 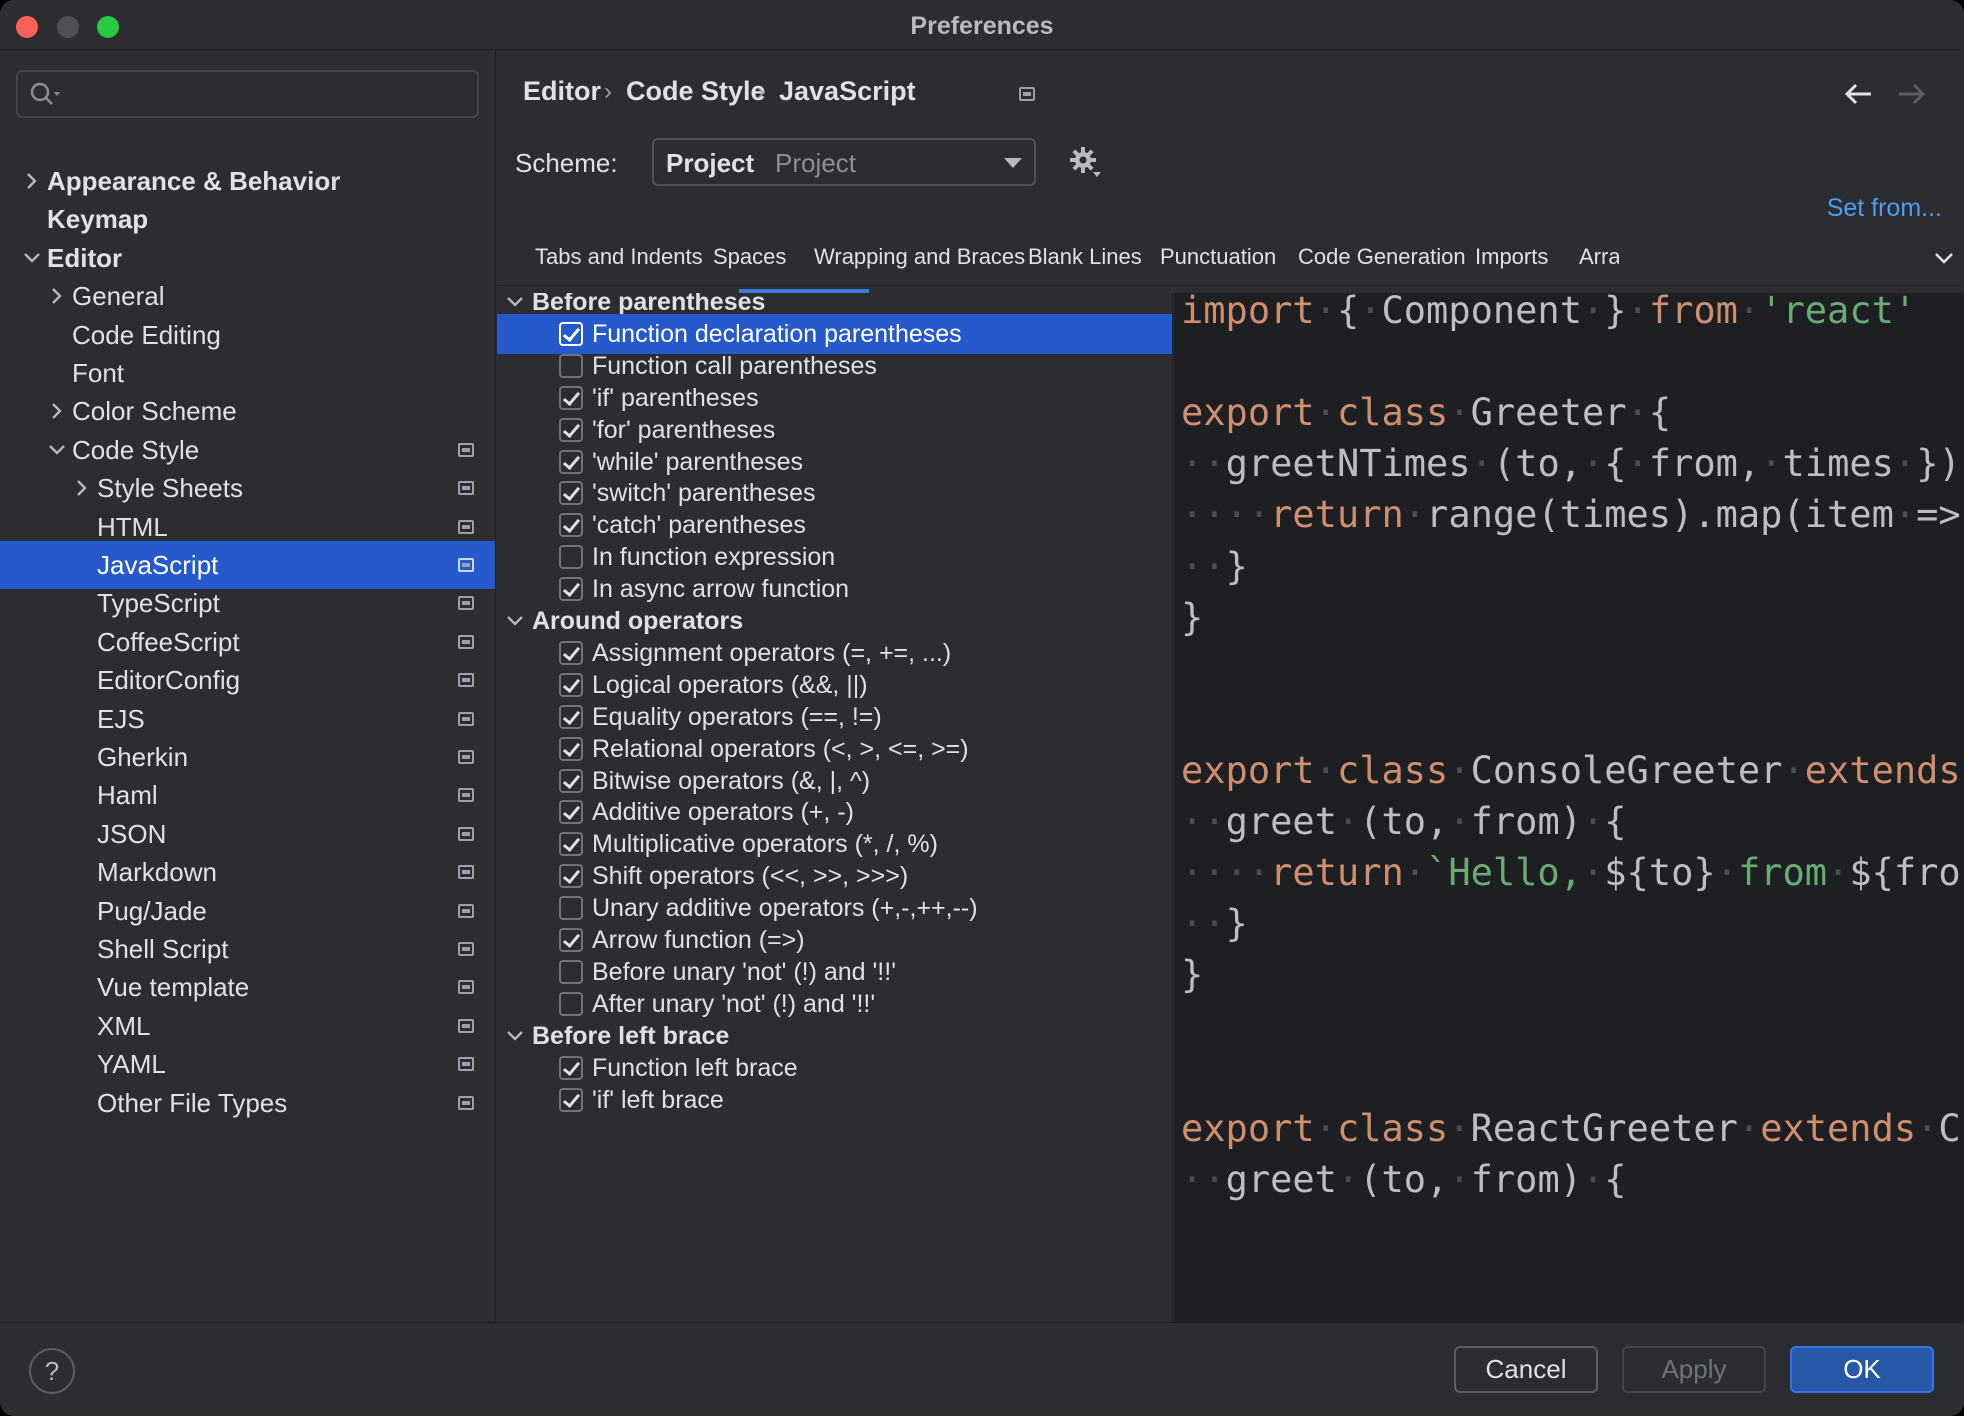 What do you see at coordinates (1192, 617) in the screenshot?
I see `code-line: }` at bounding box center [1192, 617].